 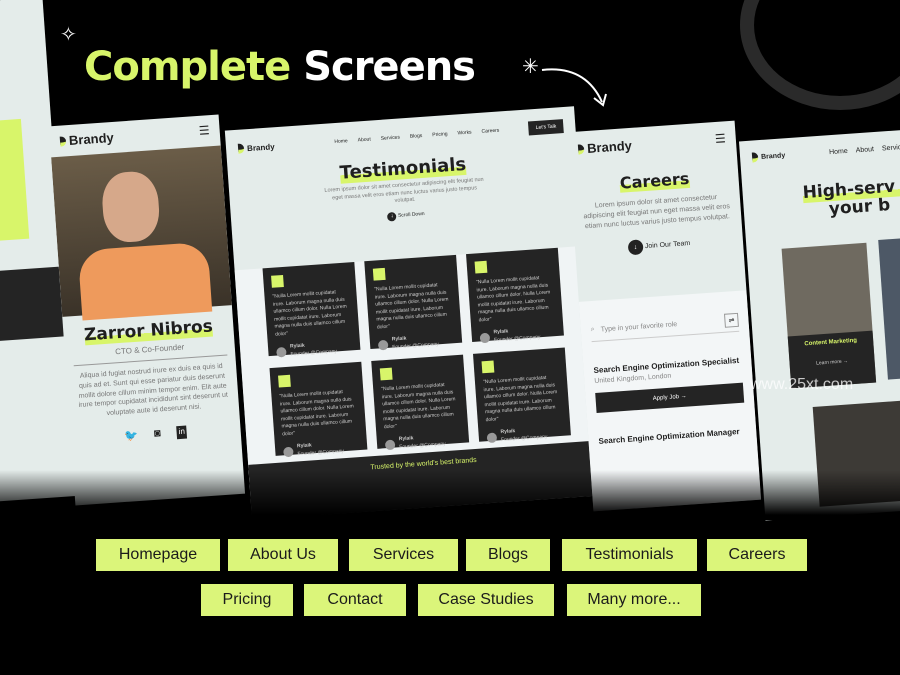 What do you see at coordinates (546, 127) in the screenshot?
I see `lets-talk-button: Let's Talk` at bounding box center [546, 127].